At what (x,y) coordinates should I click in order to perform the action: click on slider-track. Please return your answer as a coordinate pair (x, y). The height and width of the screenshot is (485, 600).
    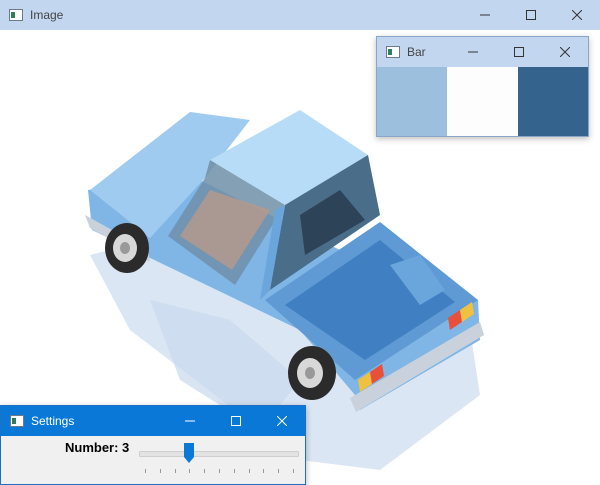
    Looking at the image, I should click on (219, 454).